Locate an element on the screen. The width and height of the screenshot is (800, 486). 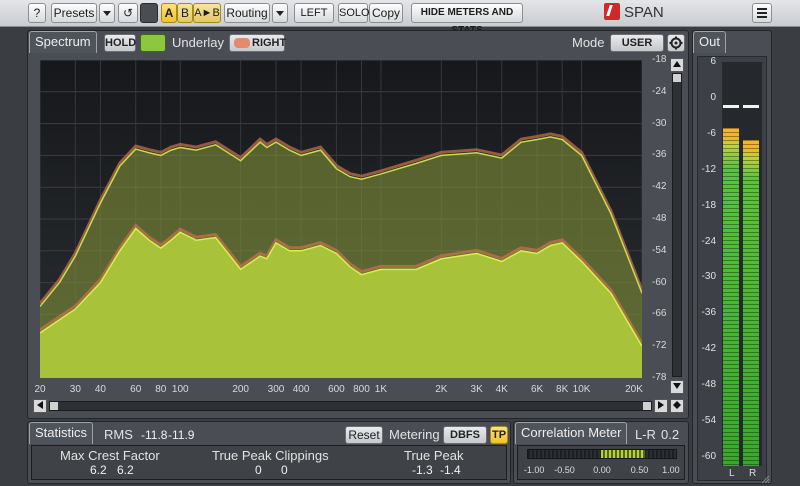
hz-tick-label: 400 is located at coordinates (301, 389).